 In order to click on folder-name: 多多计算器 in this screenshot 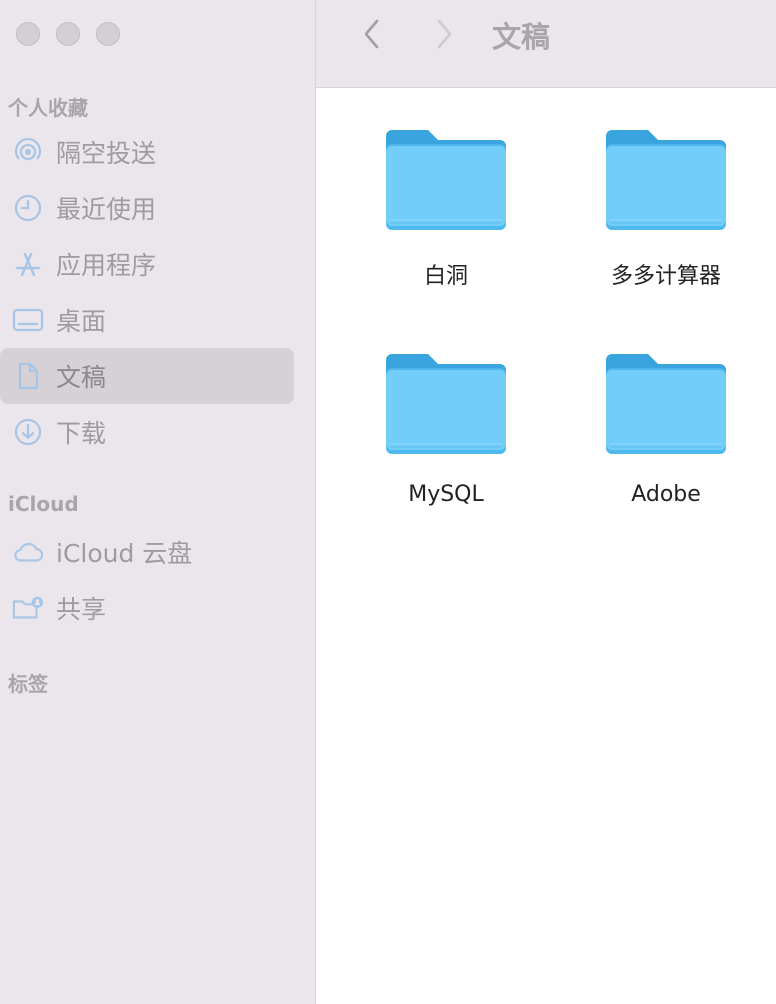, I will do `click(665, 276)`.